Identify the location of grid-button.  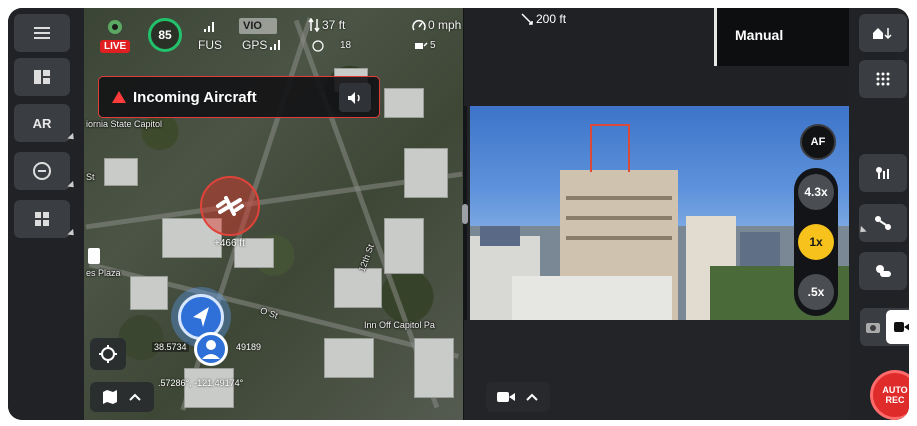
(45, 219).